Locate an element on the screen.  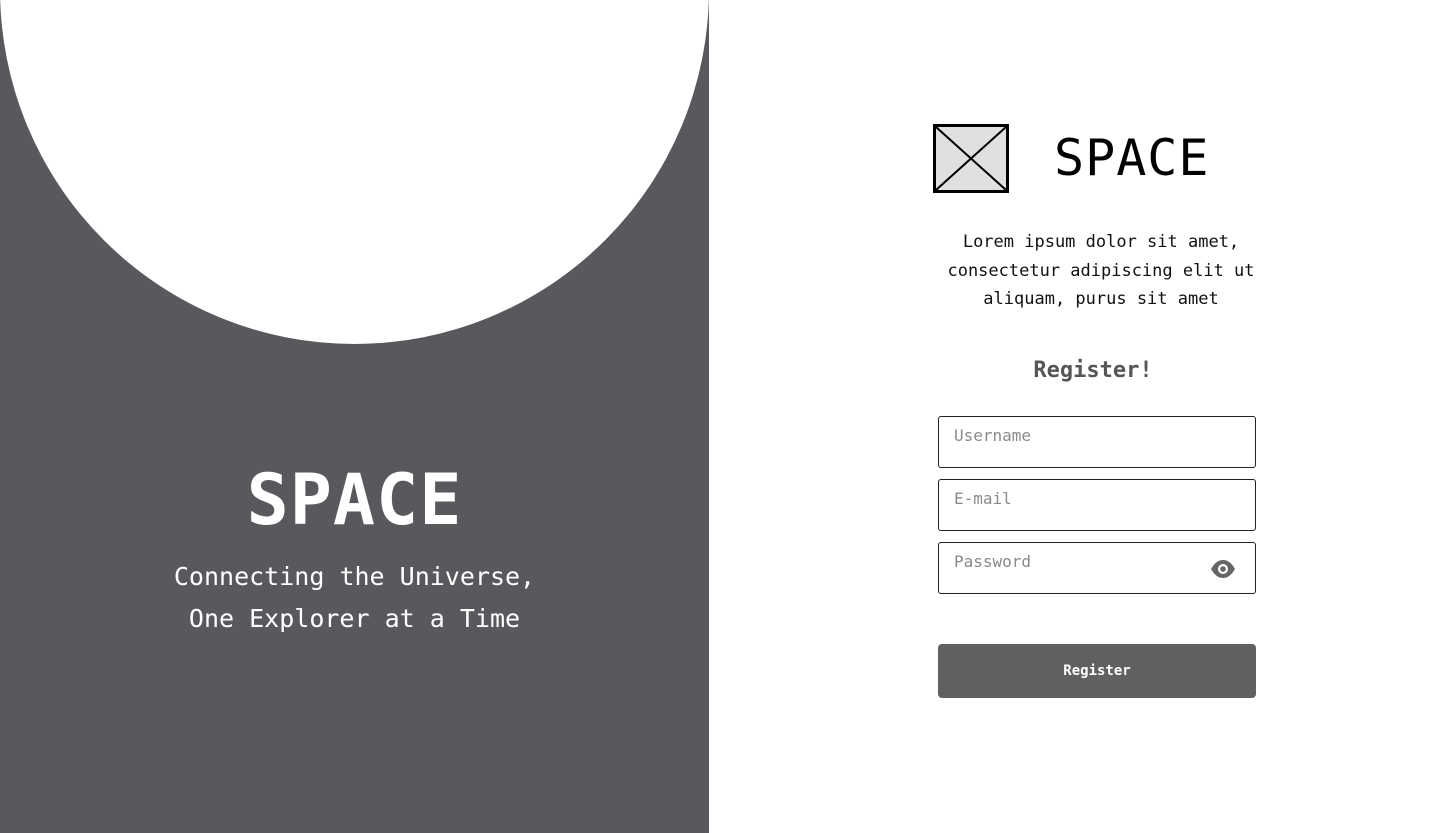
password-input is located at coordinates (1097, 568).